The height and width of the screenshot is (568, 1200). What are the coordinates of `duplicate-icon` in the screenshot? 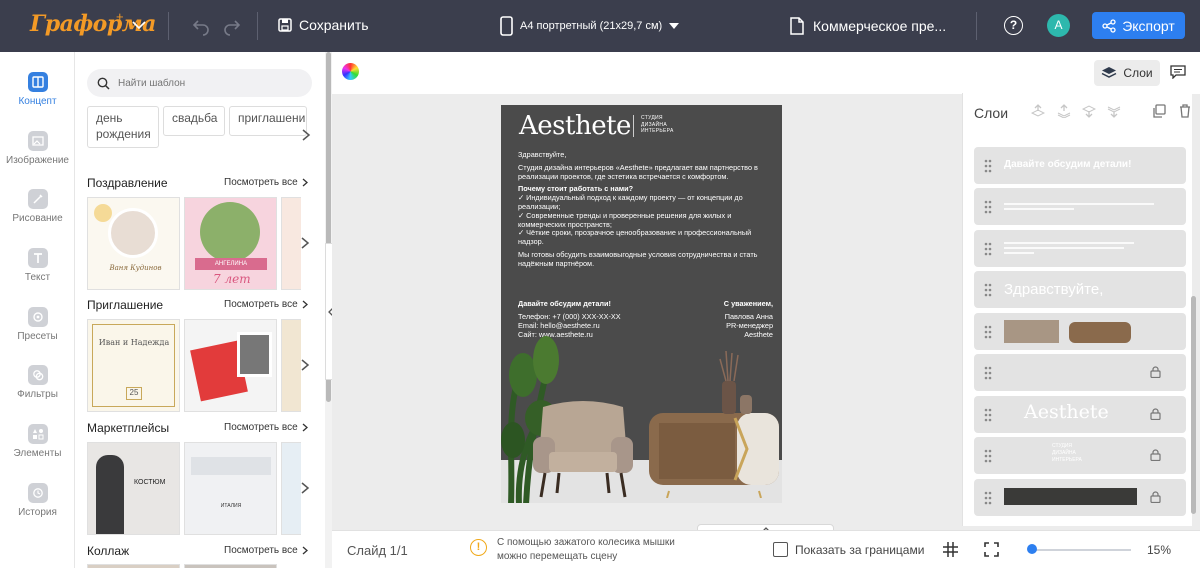 It's located at (1159, 111).